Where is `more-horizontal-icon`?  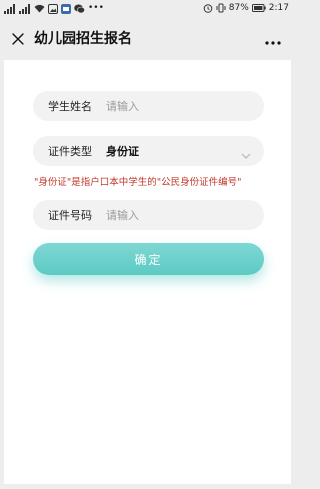 more-horizontal-icon is located at coordinates (273, 39).